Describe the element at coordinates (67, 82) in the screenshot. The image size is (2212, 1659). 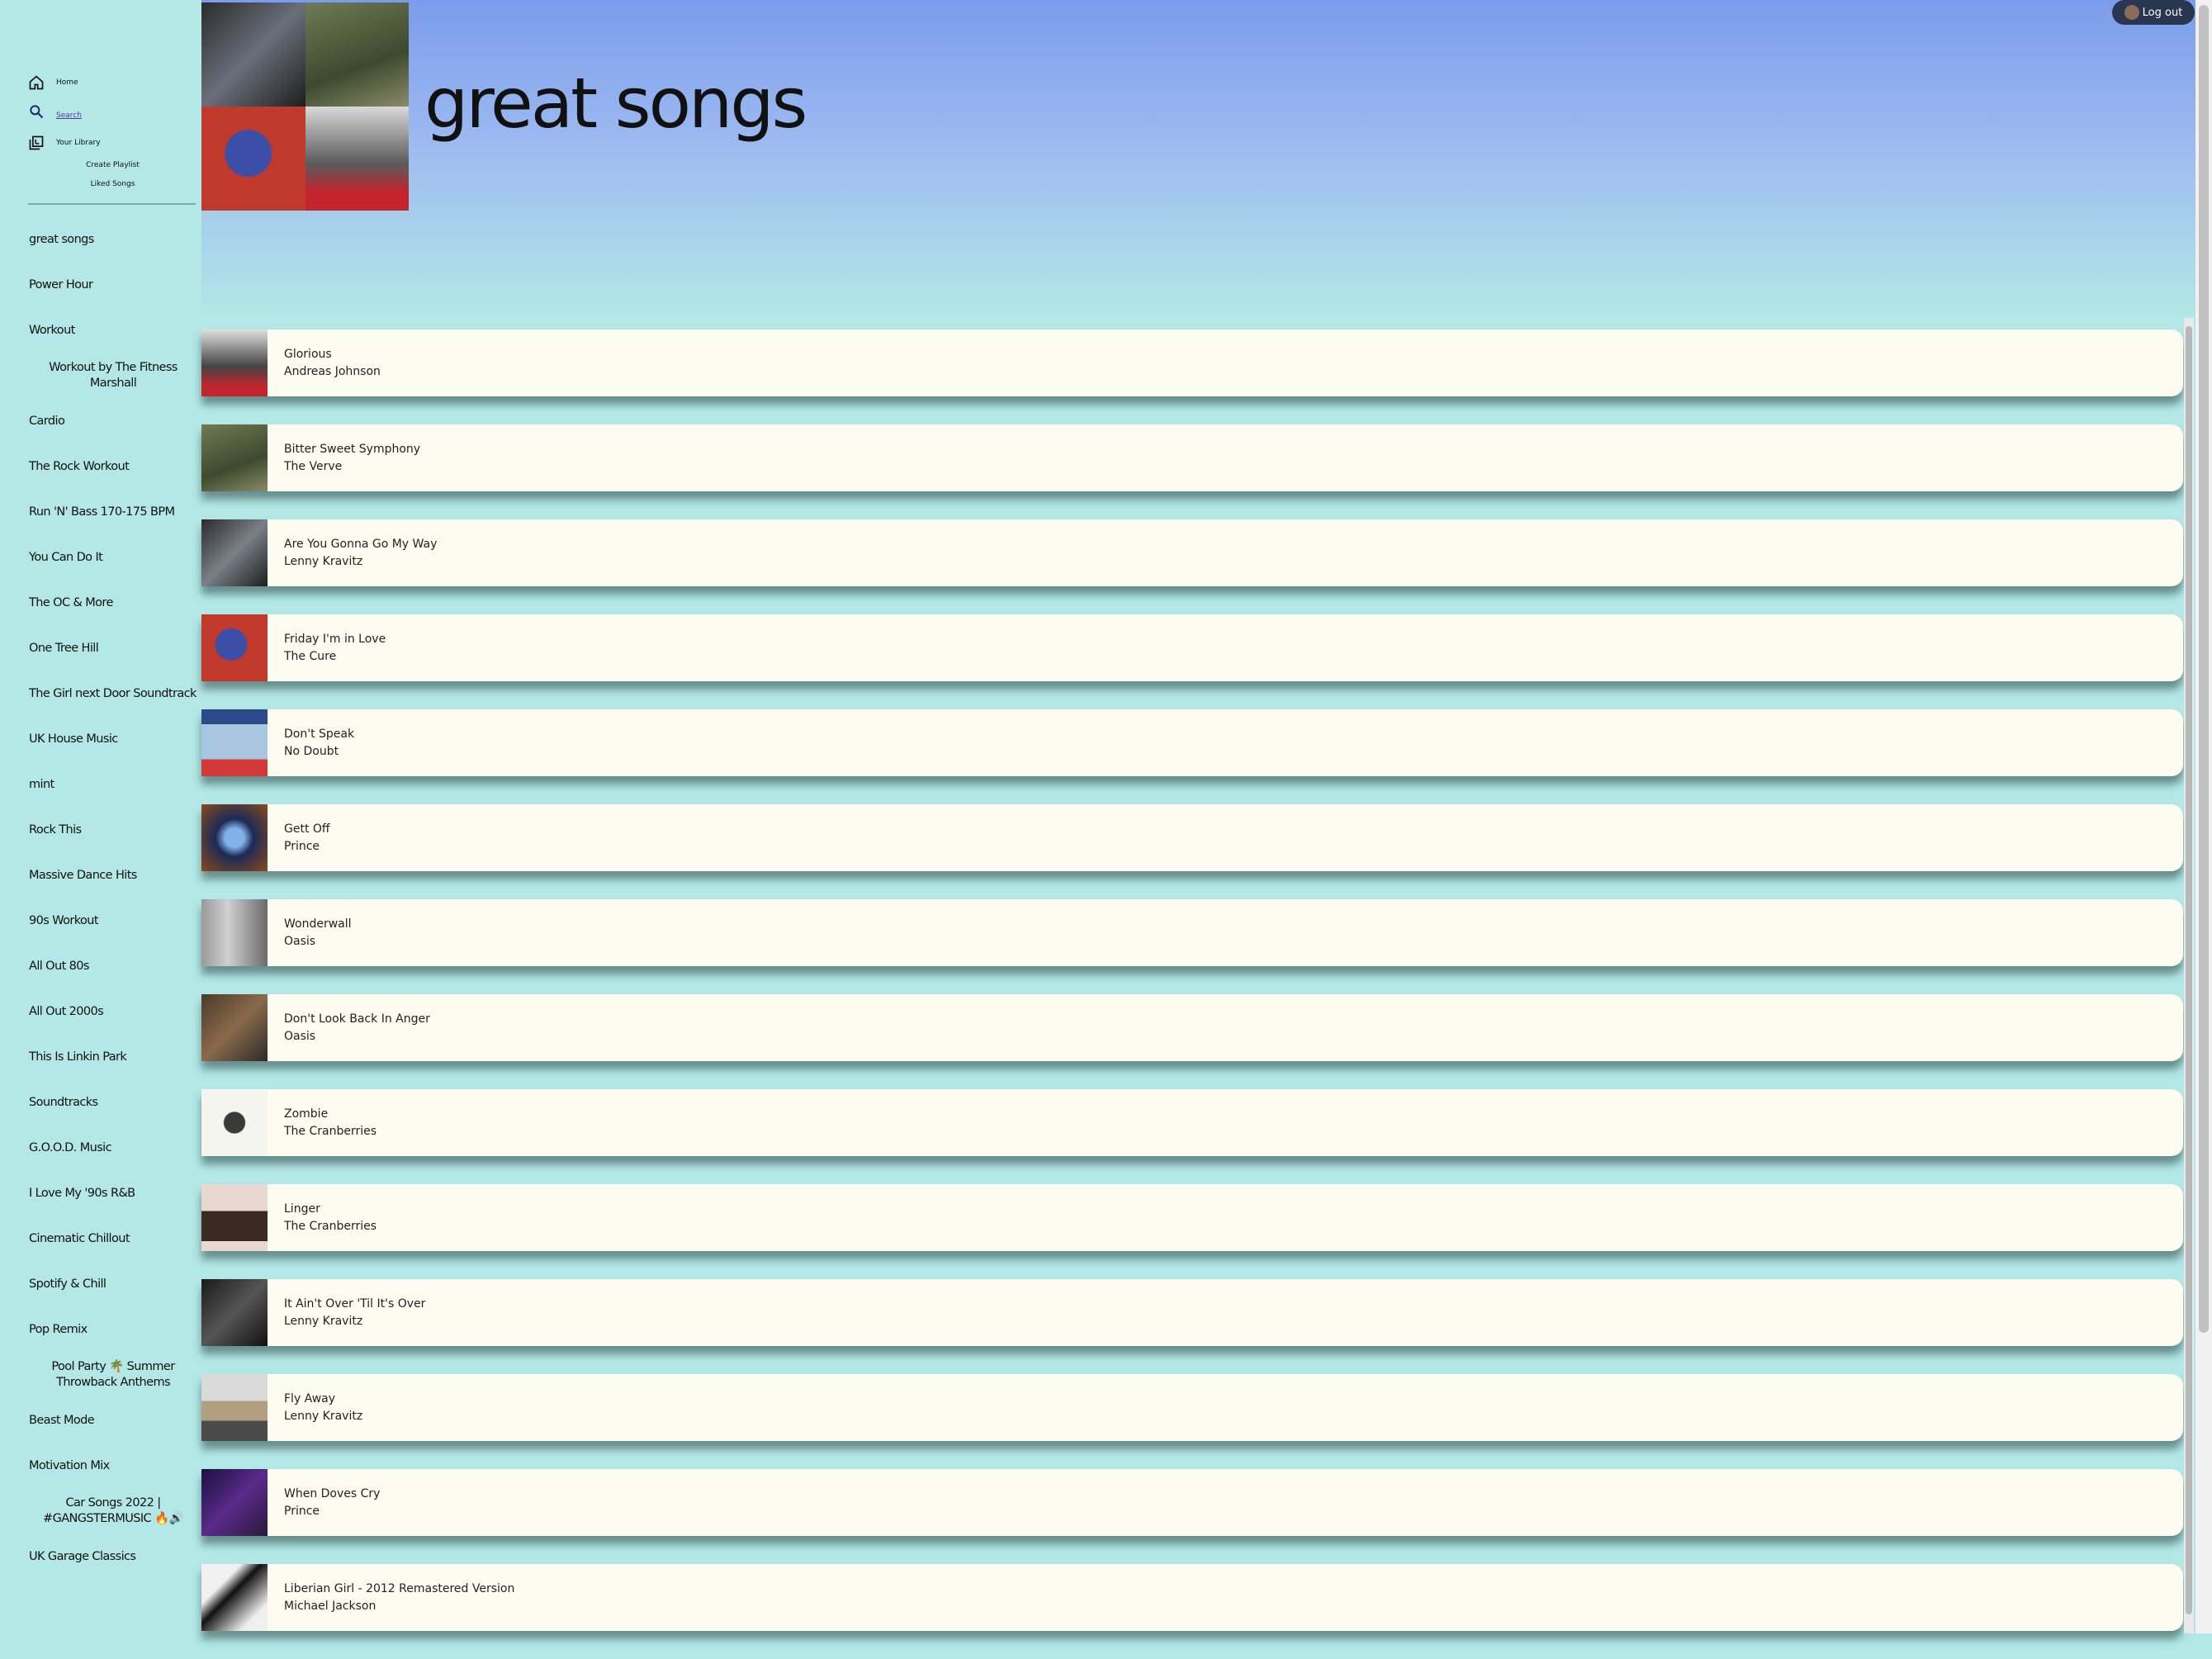
I see `nav-home-label: Home` at that location.